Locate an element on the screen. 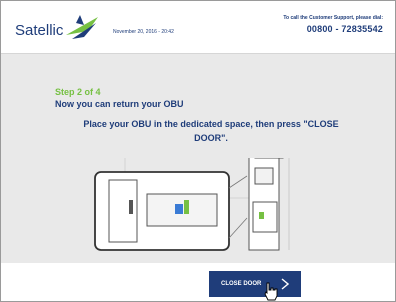 This screenshot has height=302, width=396. logo-text: Satellic is located at coordinates (39, 30).